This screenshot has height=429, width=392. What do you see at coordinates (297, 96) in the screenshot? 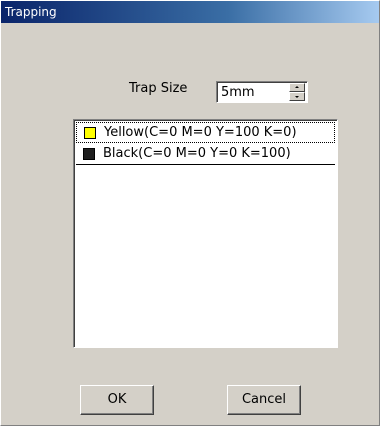
I see `spin-down-button` at bounding box center [297, 96].